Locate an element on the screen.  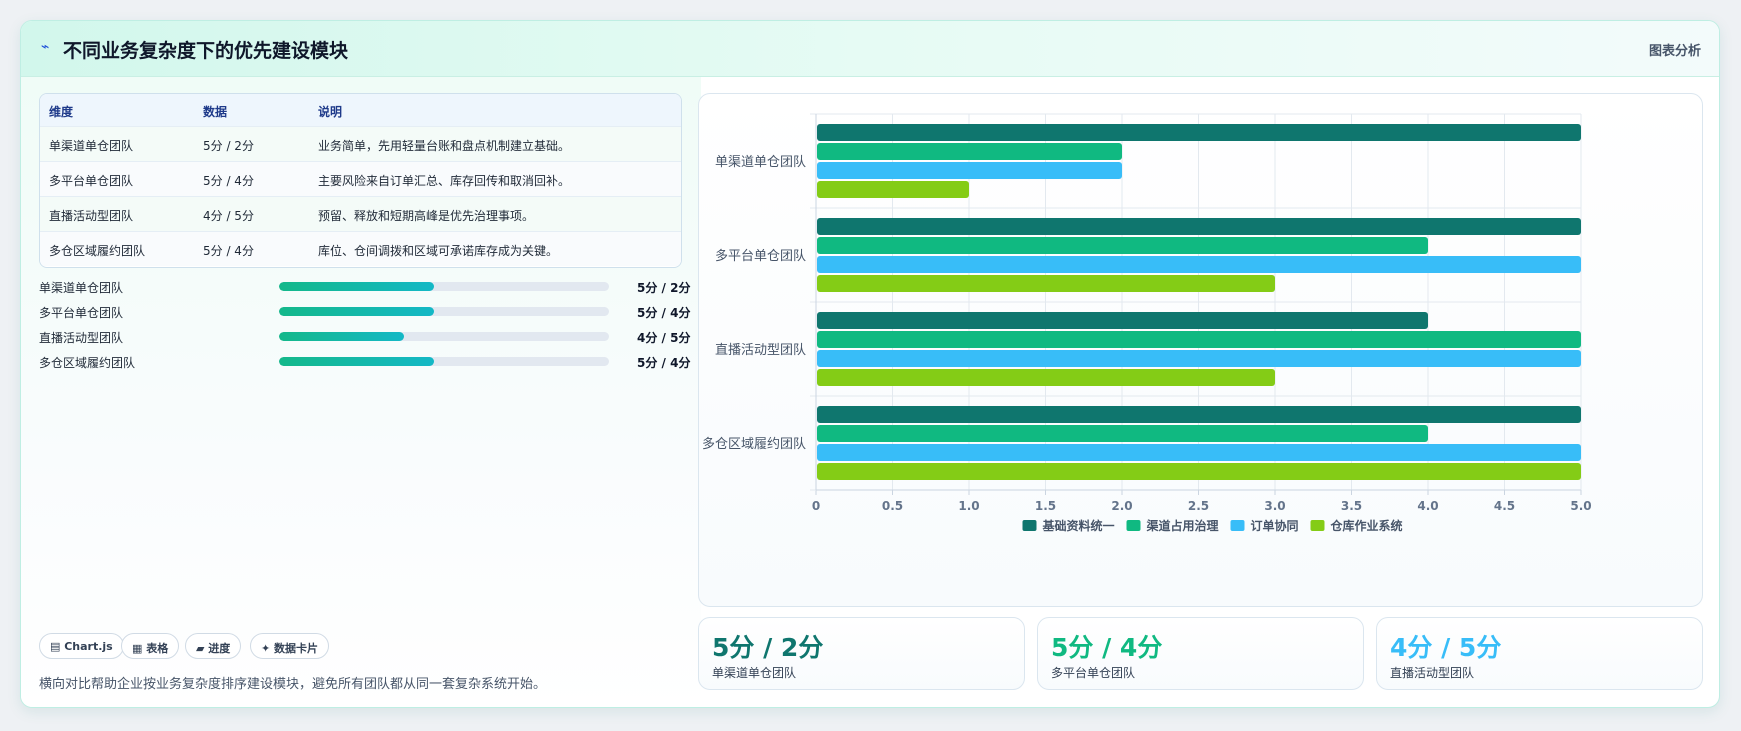
column-header: 说明 is located at coordinates (330, 112).